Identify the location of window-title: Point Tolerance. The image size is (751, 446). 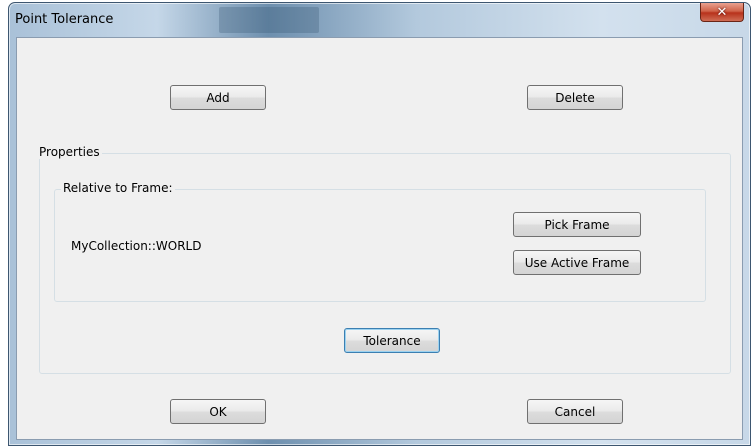
(64, 19).